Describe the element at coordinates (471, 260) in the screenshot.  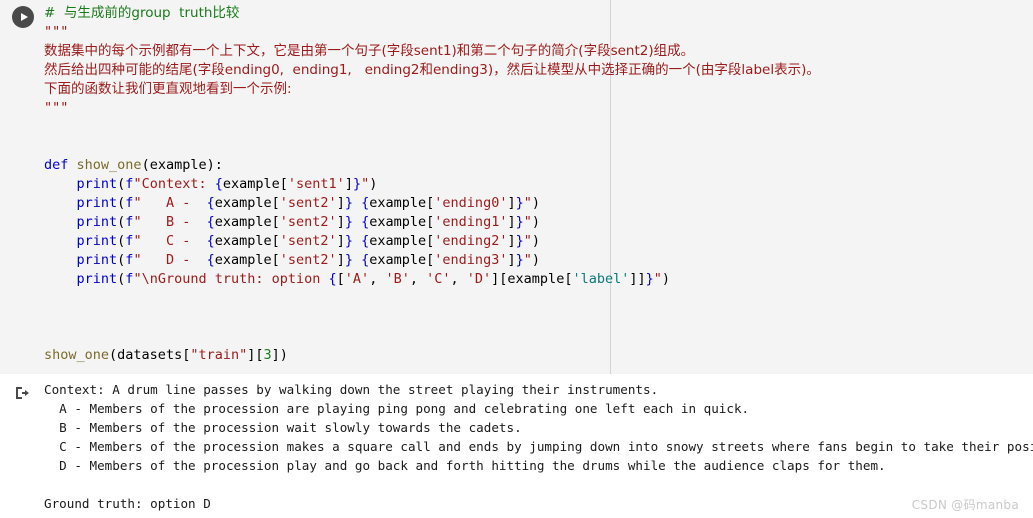
I see `code-token: 'ending3'` at that location.